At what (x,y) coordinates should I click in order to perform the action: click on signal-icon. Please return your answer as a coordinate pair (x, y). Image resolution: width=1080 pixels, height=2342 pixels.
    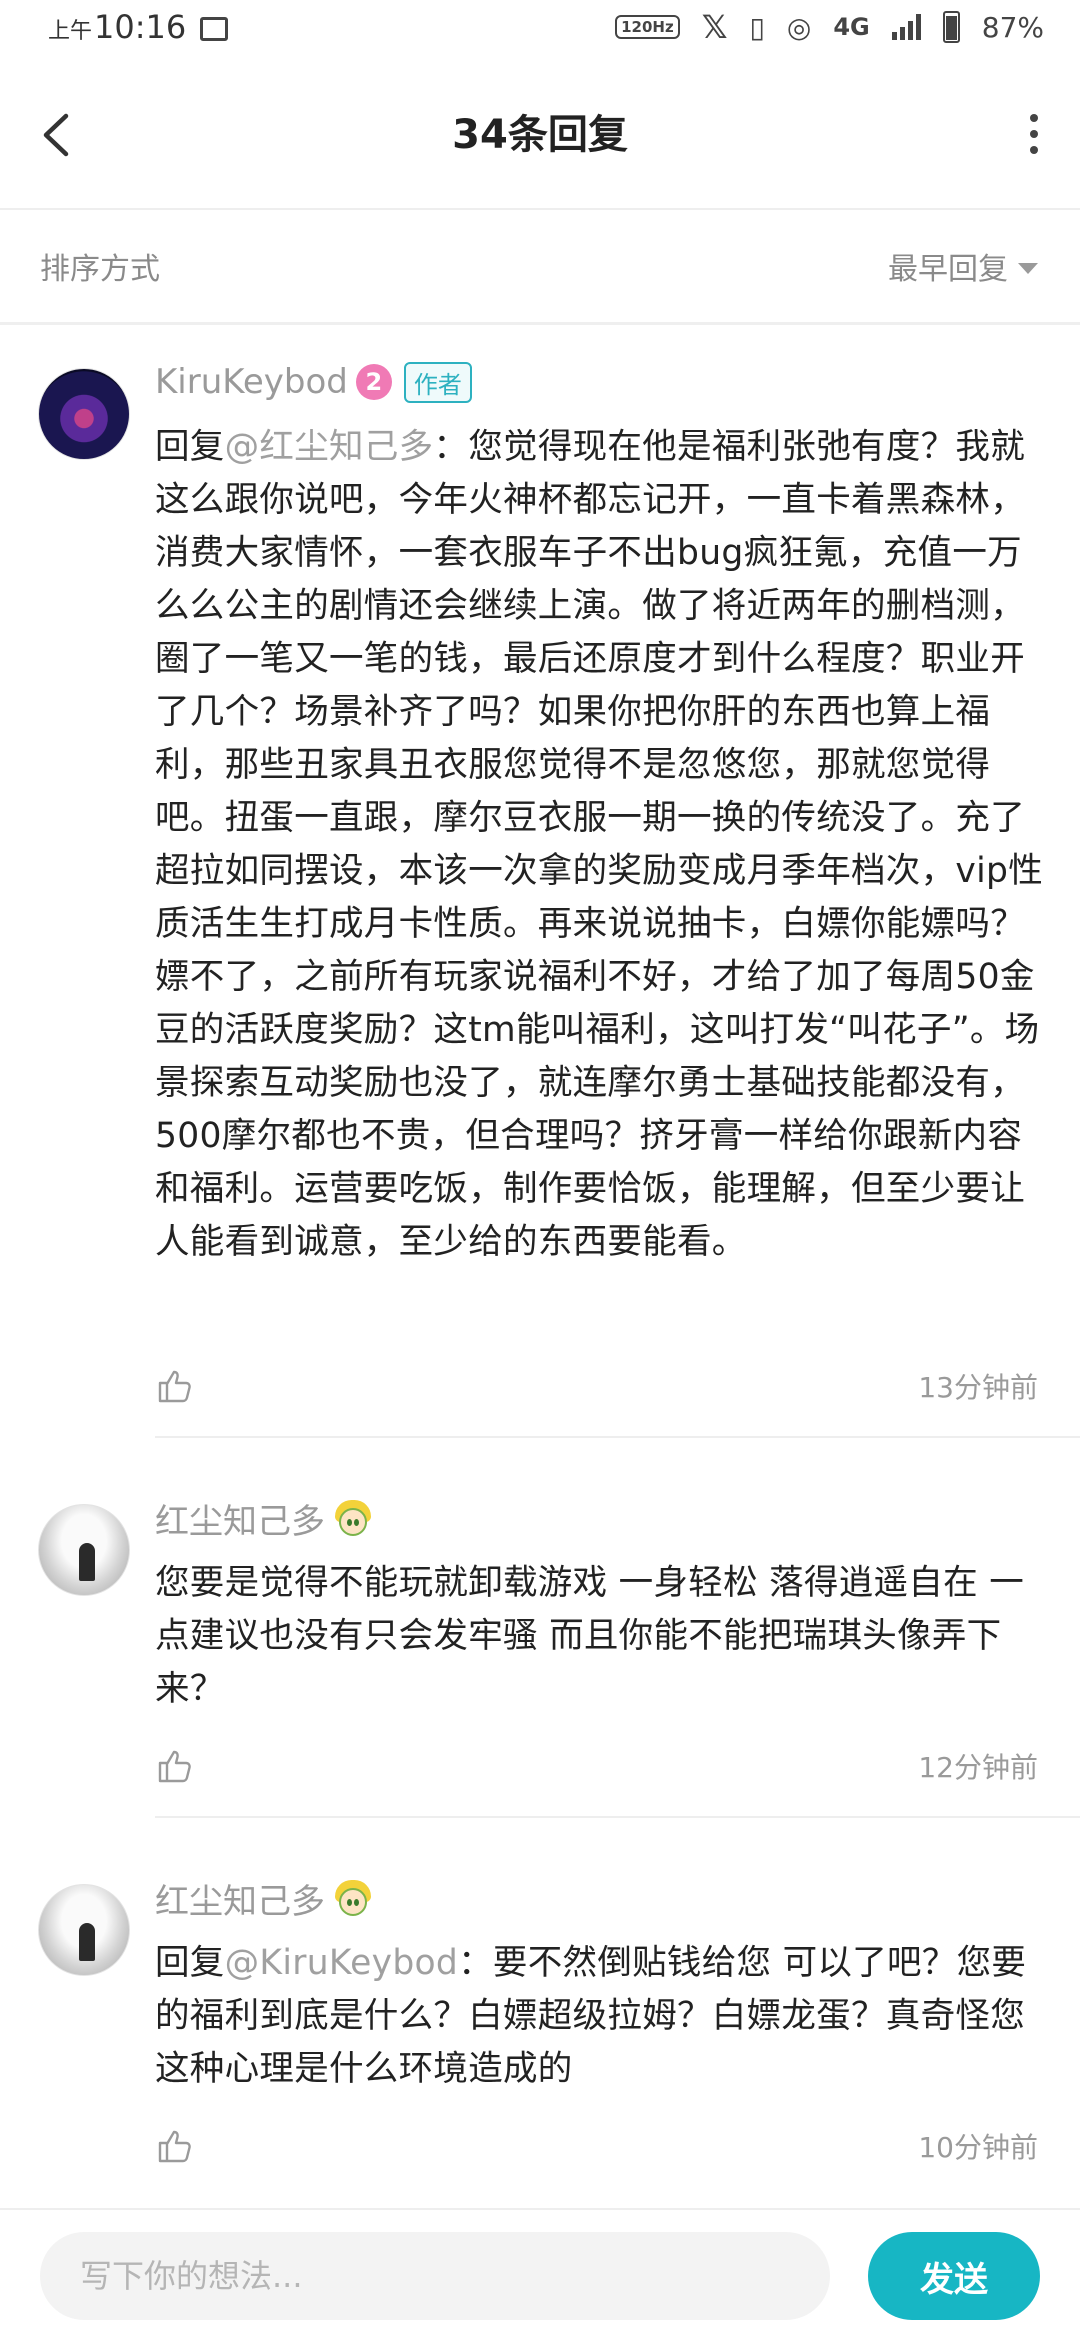
    Looking at the image, I should click on (906, 27).